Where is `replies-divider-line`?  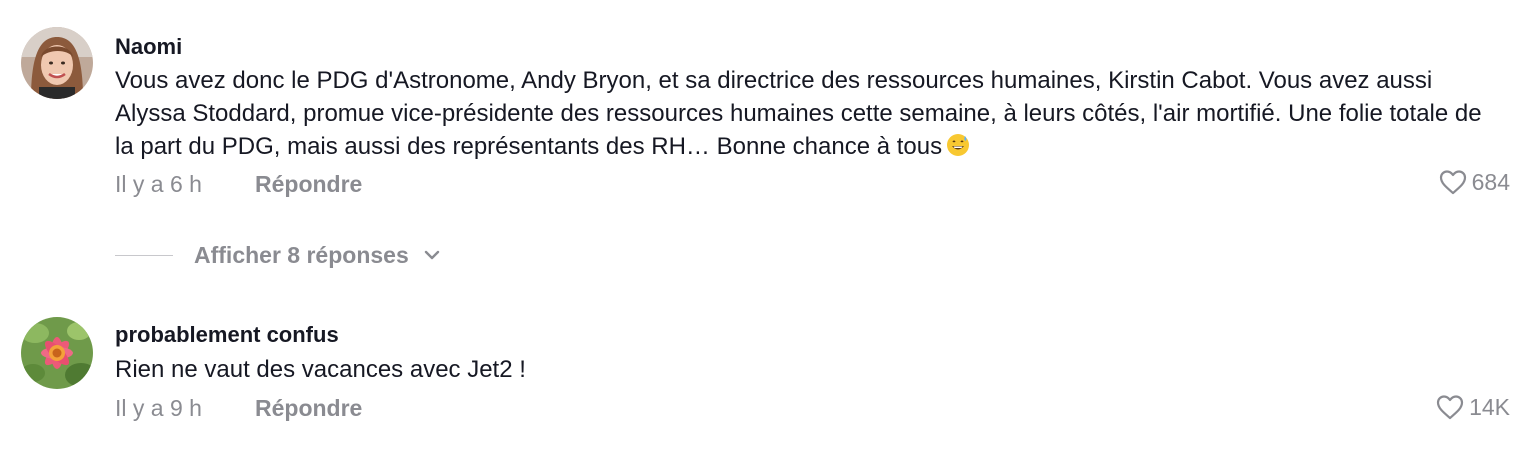 replies-divider-line is located at coordinates (144, 255).